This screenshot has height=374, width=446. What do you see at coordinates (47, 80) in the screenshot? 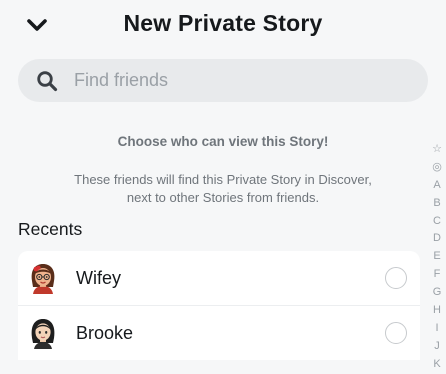
I see `search-icon` at bounding box center [47, 80].